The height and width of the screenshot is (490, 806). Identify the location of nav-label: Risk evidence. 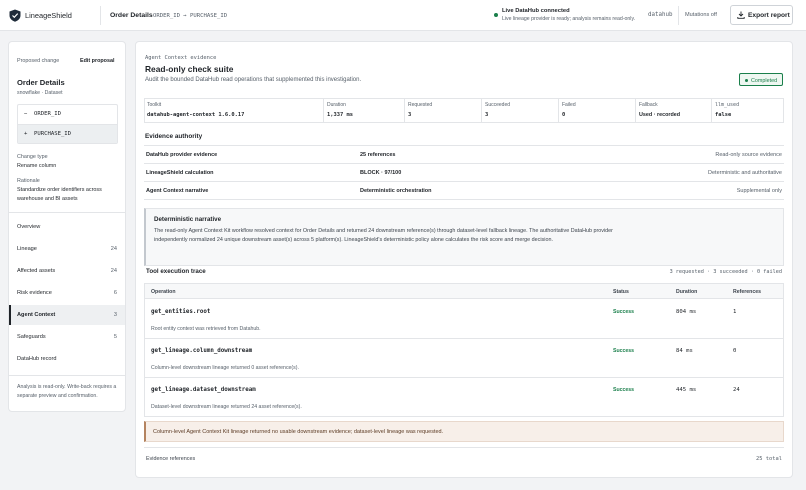
(34, 293).